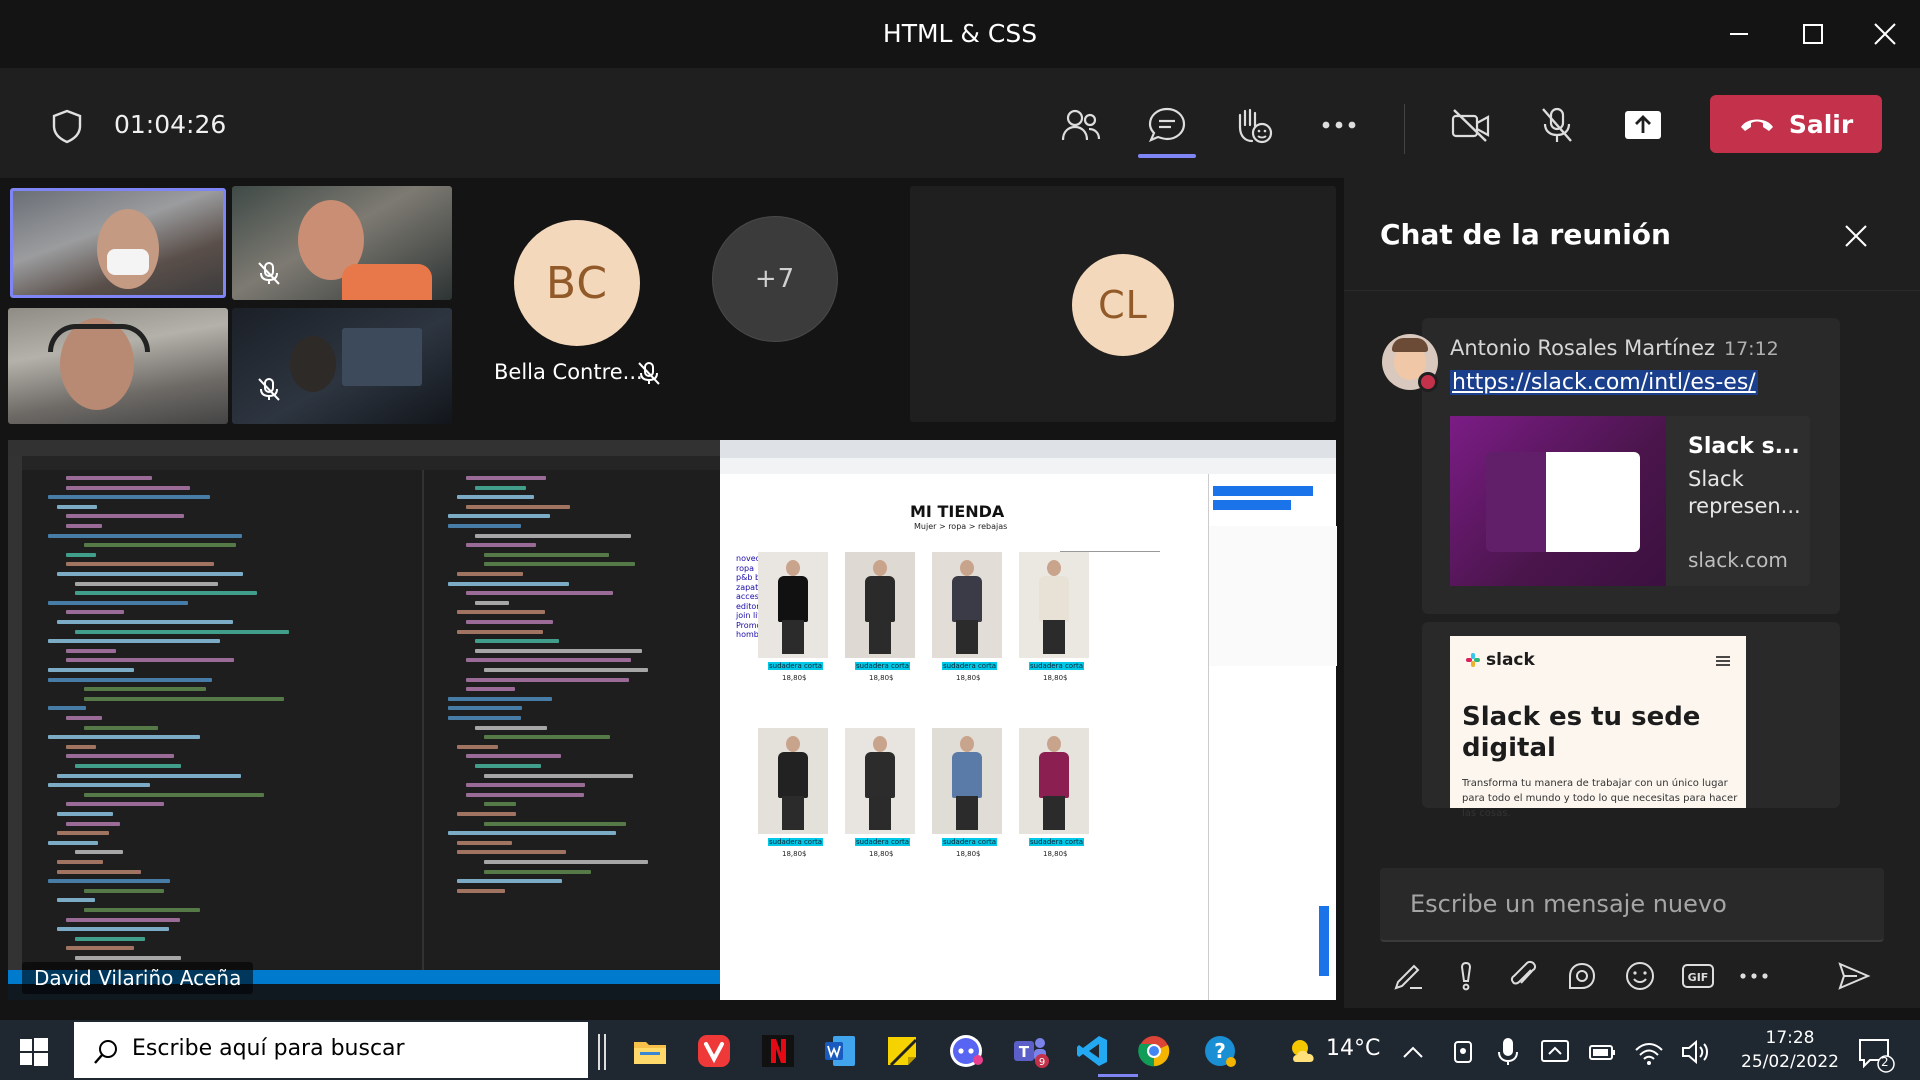 The image size is (1920, 1080). Describe the element at coordinates (1754, 976) in the screenshot. I see `more-compose-button` at that location.